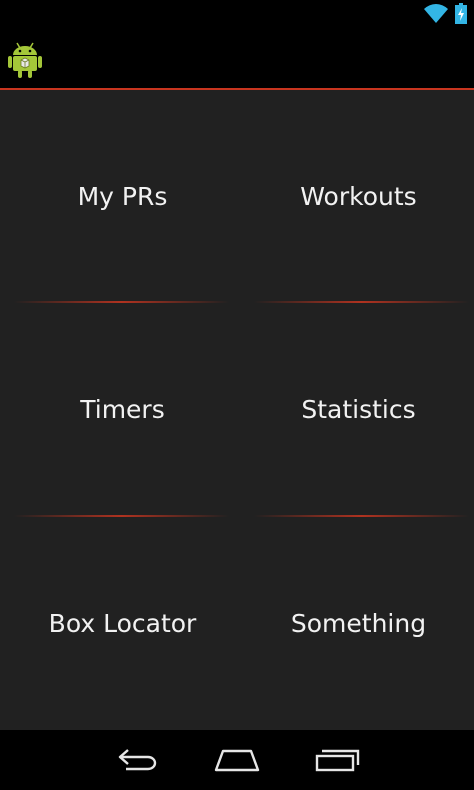 This screenshot has height=790, width=474. What do you see at coordinates (461, 13) in the screenshot?
I see `battery-charging-icon` at bounding box center [461, 13].